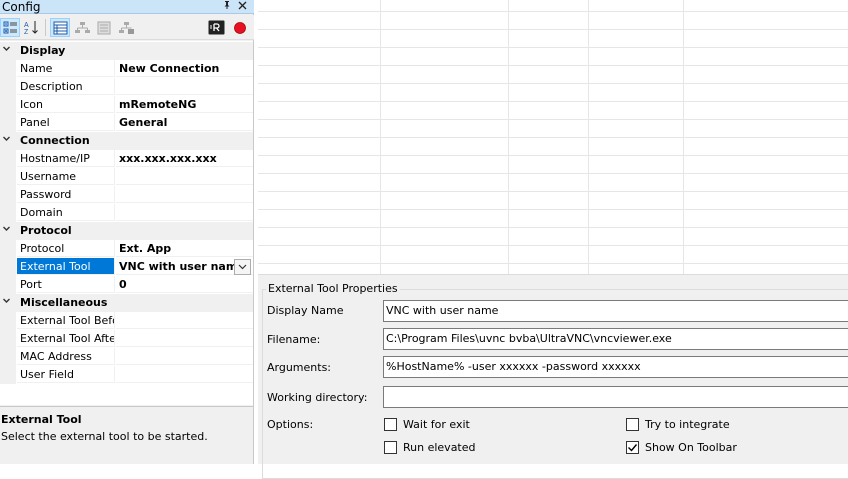 This screenshot has width=848, height=479. What do you see at coordinates (82, 27) in the screenshot?
I see `inheritance-icon` at bounding box center [82, 27].